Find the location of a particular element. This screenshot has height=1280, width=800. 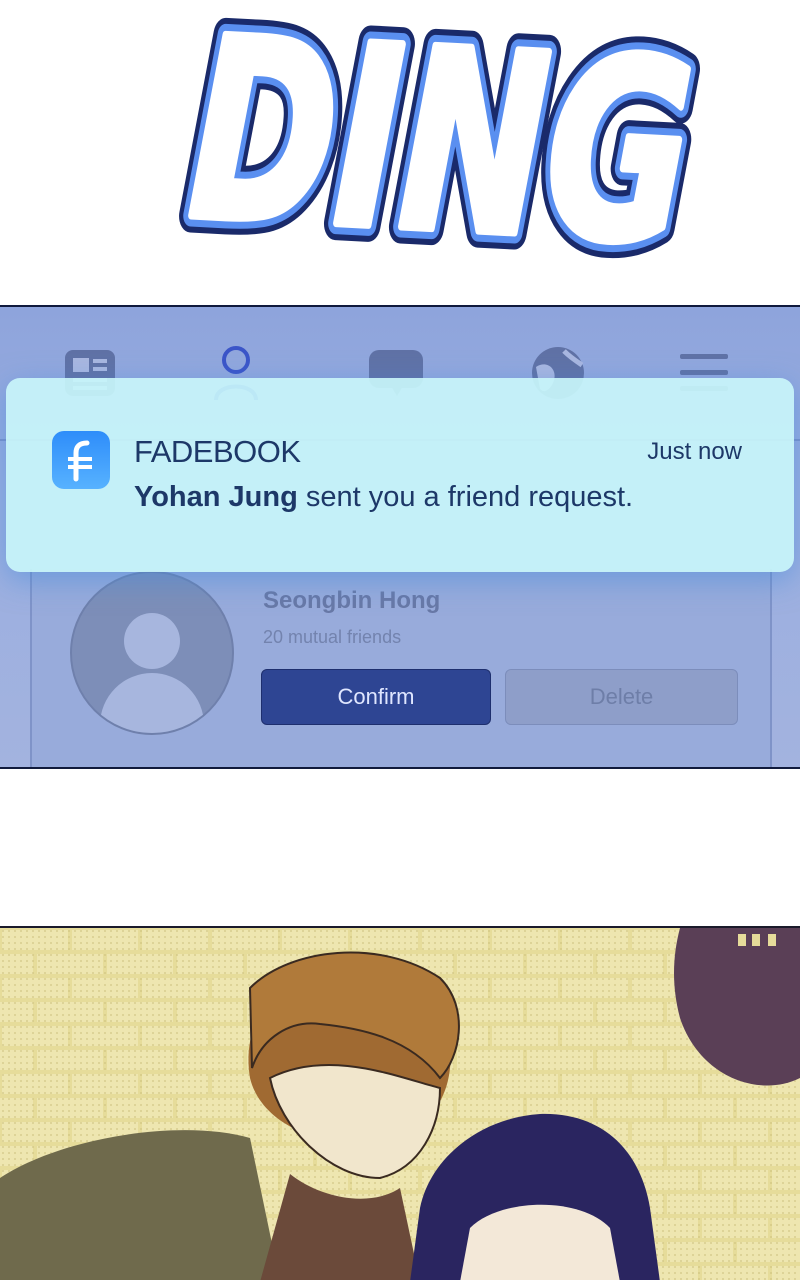

avatar-head is located at coordinates (152, 641).